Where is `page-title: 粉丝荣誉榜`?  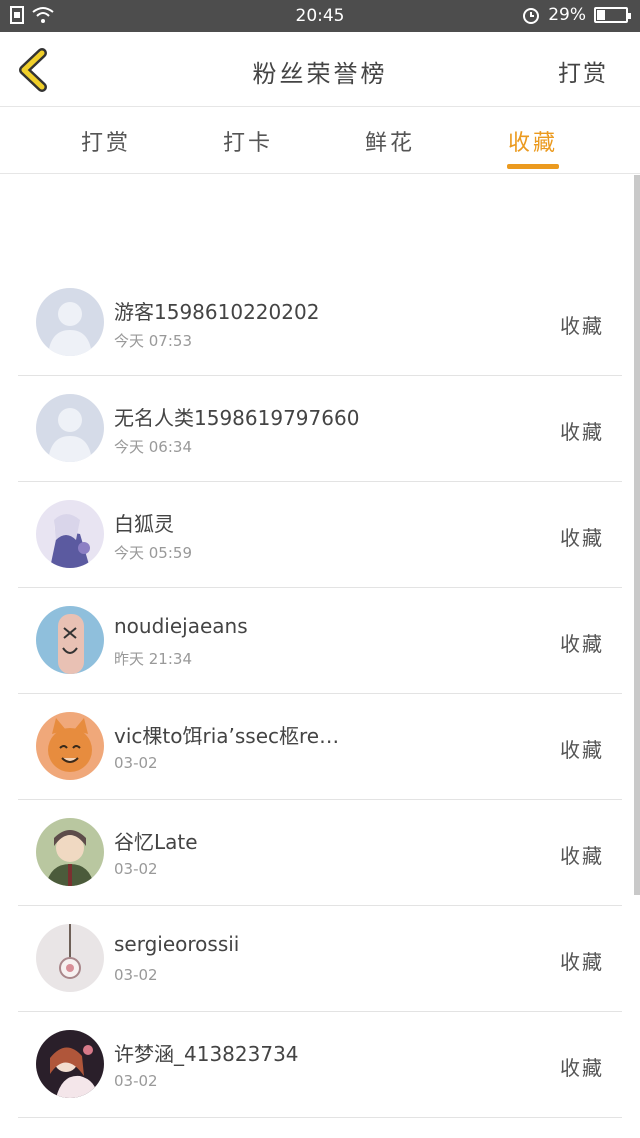
page-title: 粉丝荣誉榜 is located at coordinates (320, 74).